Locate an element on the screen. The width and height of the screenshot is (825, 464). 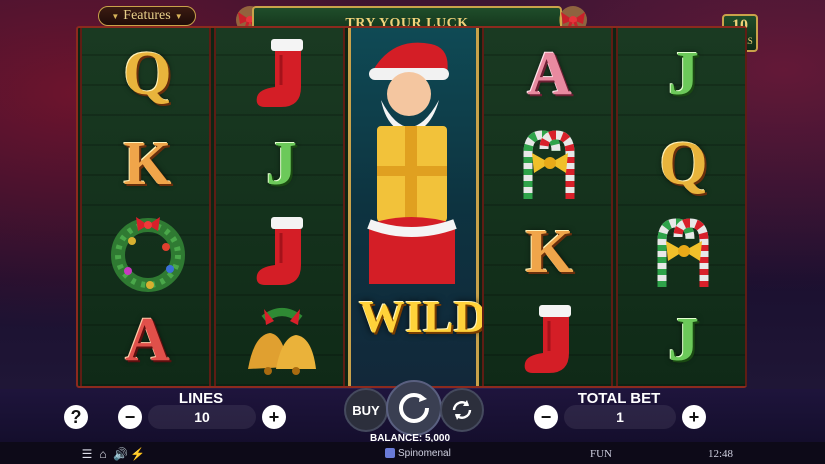
menu-icon: ☰ is located at coordinates (87, 454).